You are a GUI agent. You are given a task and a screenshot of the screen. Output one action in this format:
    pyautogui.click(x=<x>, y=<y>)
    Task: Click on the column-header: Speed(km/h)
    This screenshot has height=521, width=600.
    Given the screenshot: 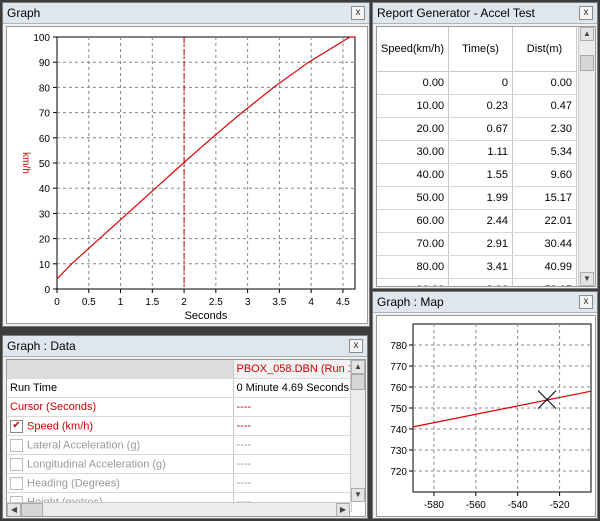 What is the action you would take?
    pyautogui.click(x=413, y=49)
    